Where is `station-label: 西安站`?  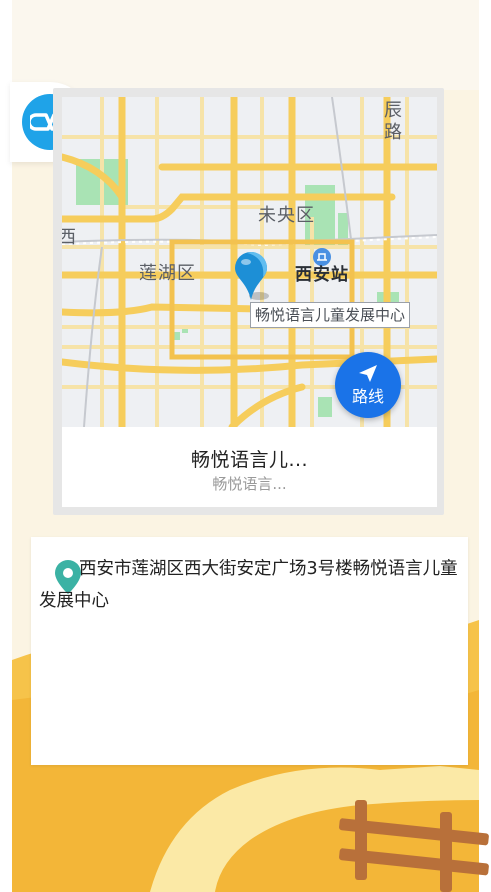
station-label: 西安站 is located at coordinates (322, 275).